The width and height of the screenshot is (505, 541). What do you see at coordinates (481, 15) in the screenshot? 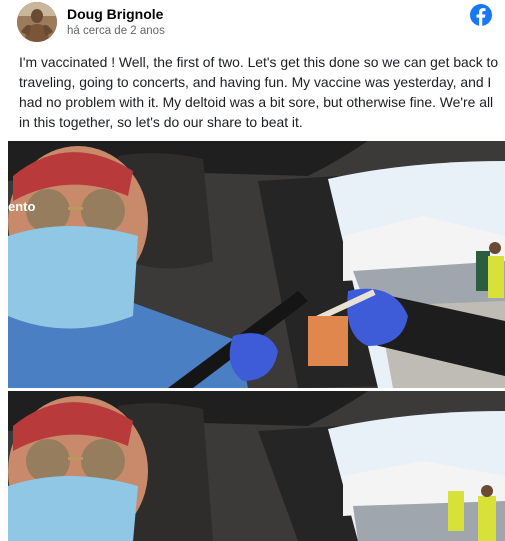
I see `facebook-icon` at bounding box center [481, 15].